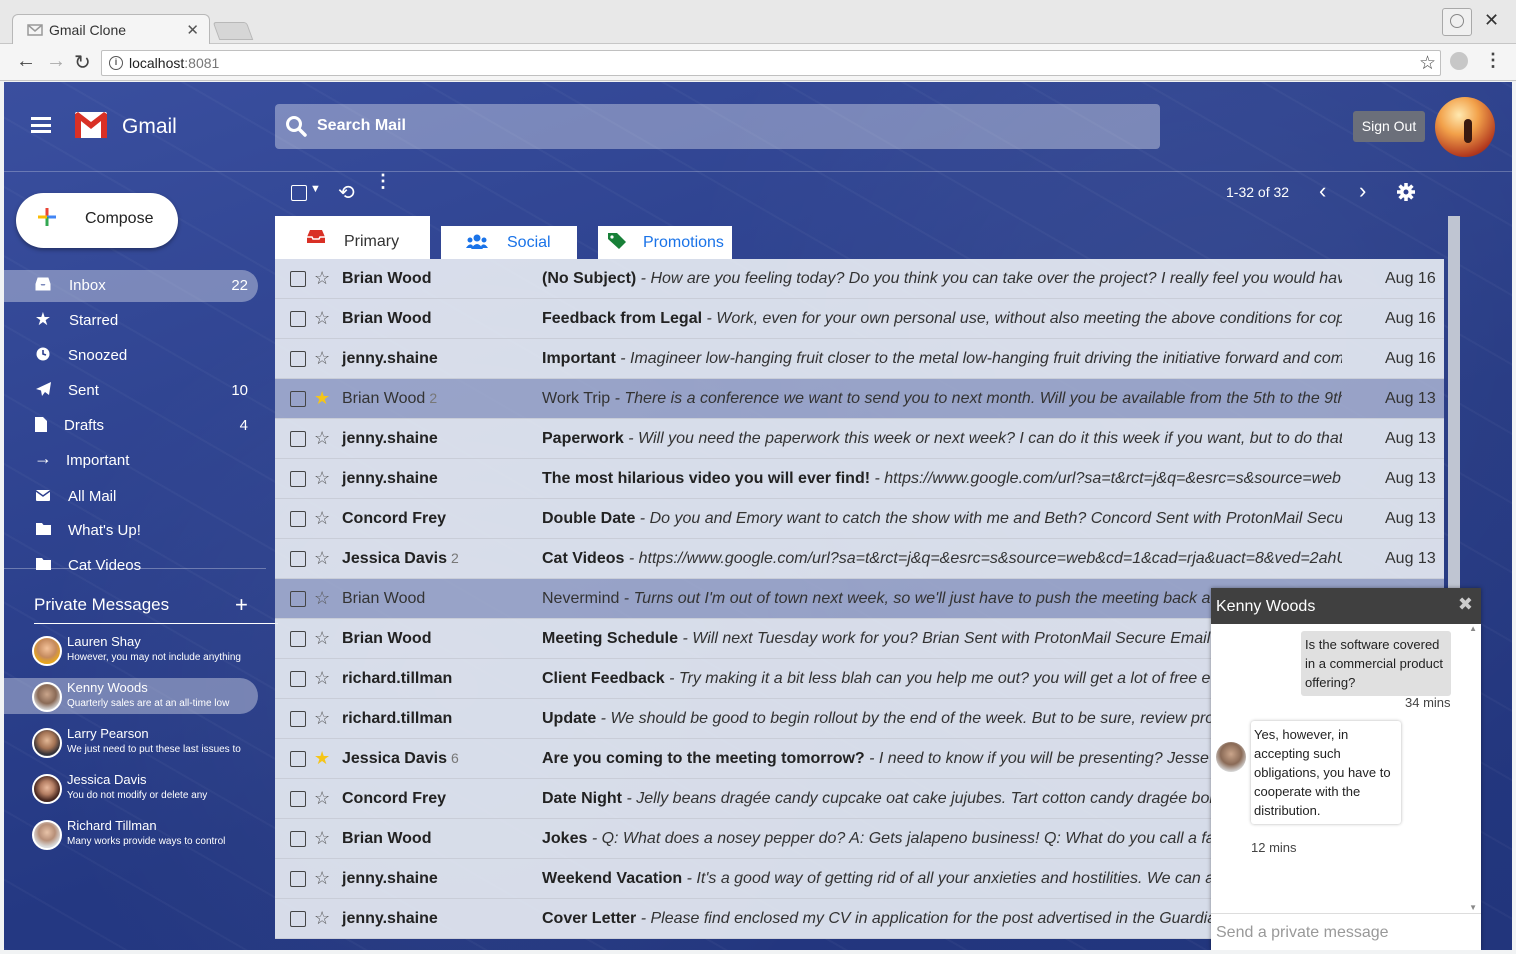  Describe the element at coordinates (394, 518) in the screenshot. I see `email-sender: Concord Frey` at that location.